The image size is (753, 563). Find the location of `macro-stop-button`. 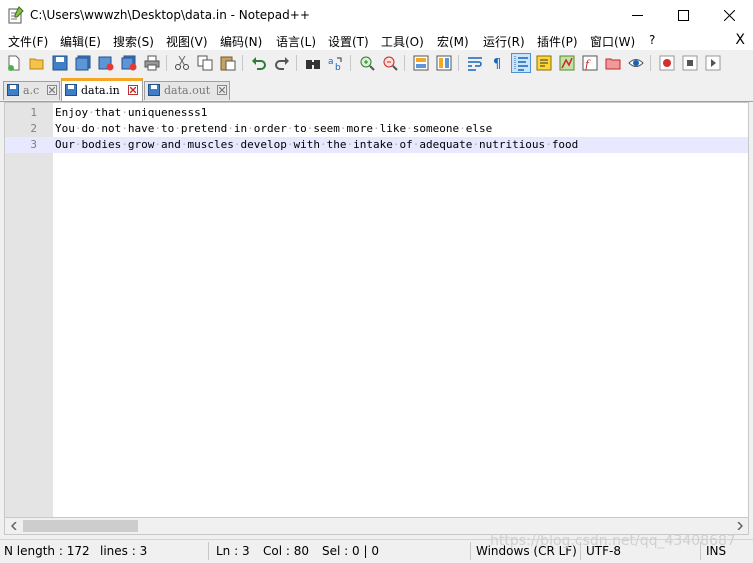

macro-stop-button is located at coordinates (690, 63).